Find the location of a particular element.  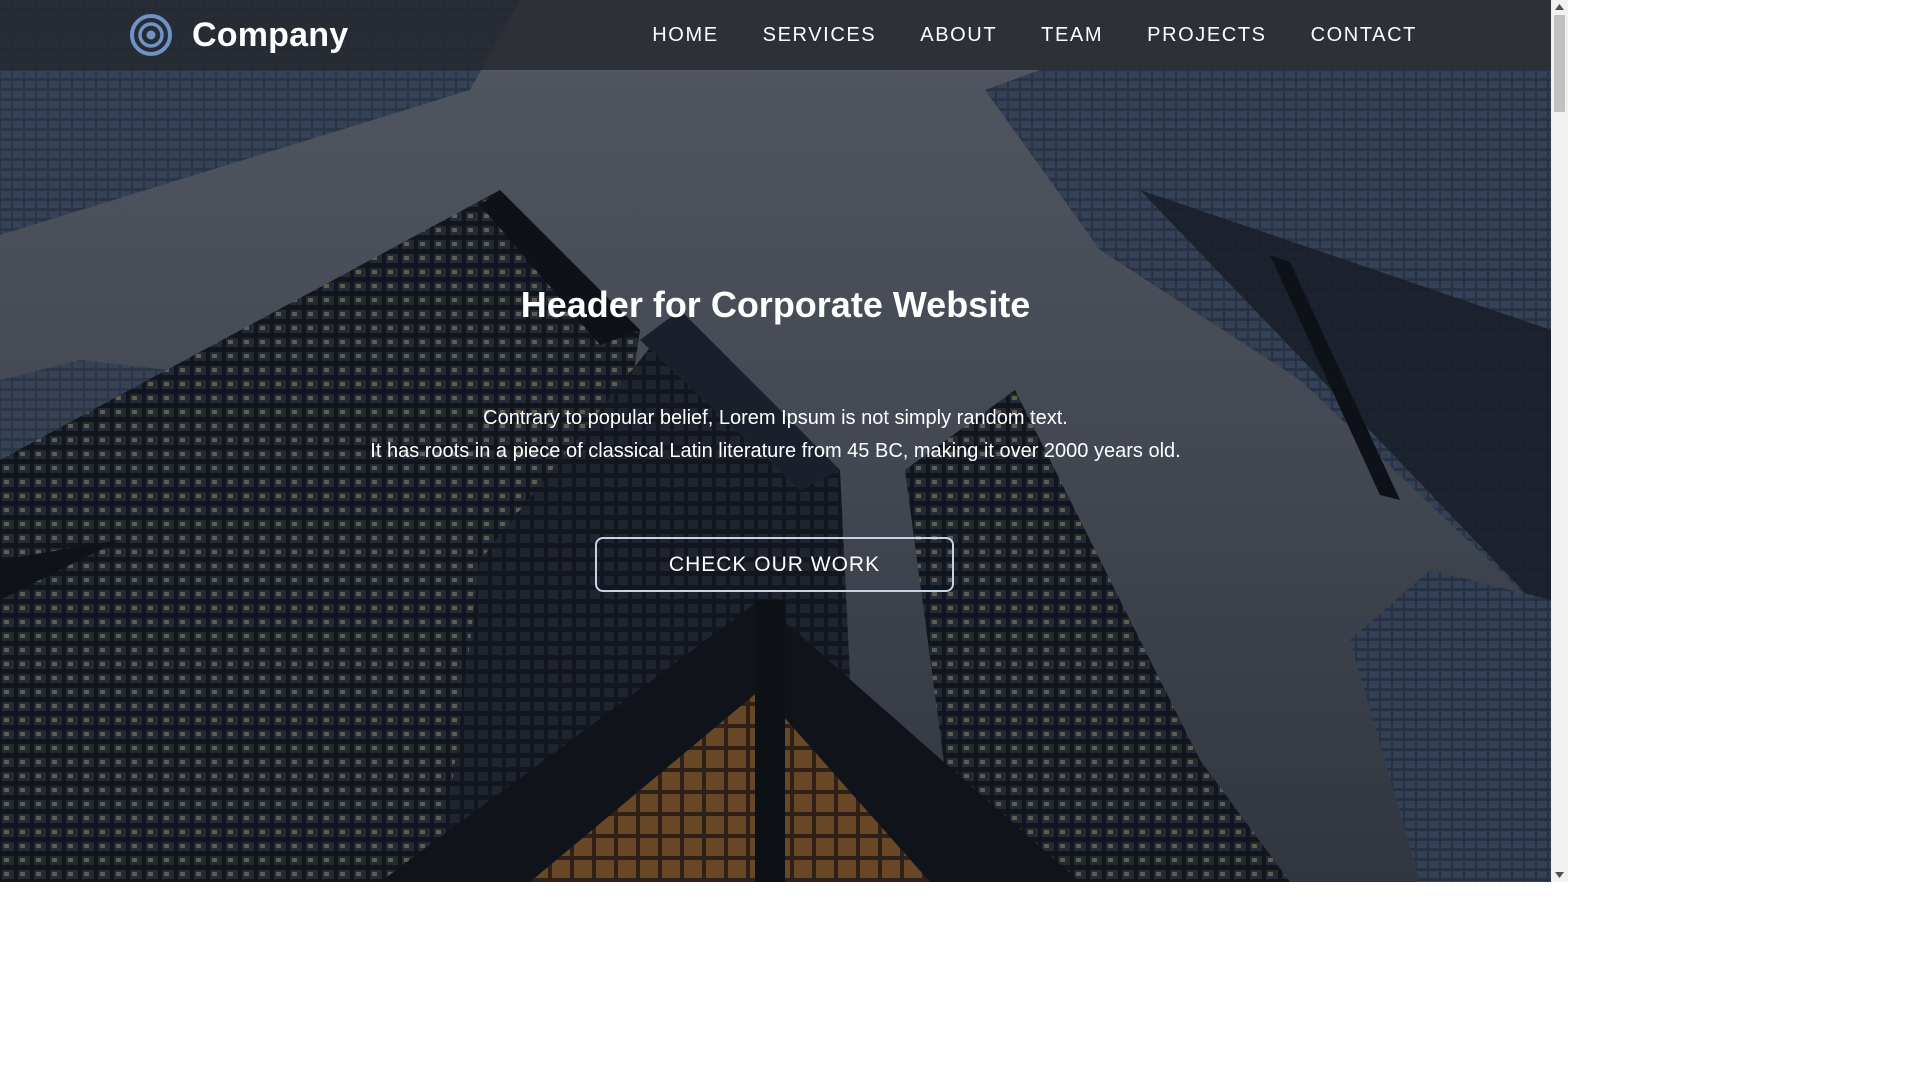

hero-title: Header for Corporate Website is located at coordinates (775, 304).